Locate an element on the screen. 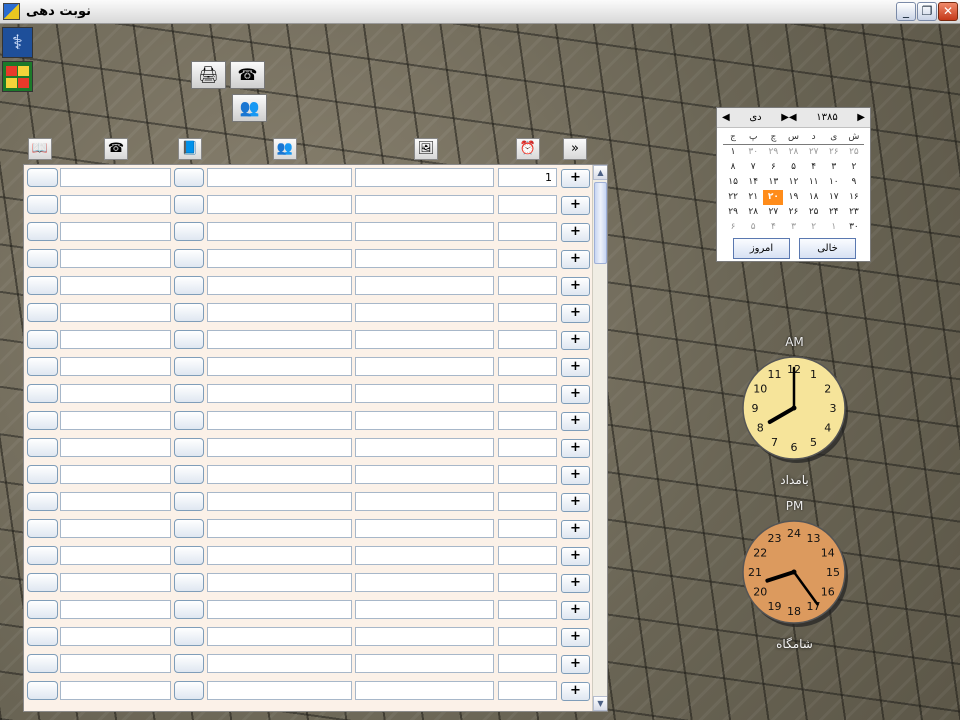 The image size is (960, 720). scroll-down-arrow-icon: ▼ is located at coordinates (600, 703).